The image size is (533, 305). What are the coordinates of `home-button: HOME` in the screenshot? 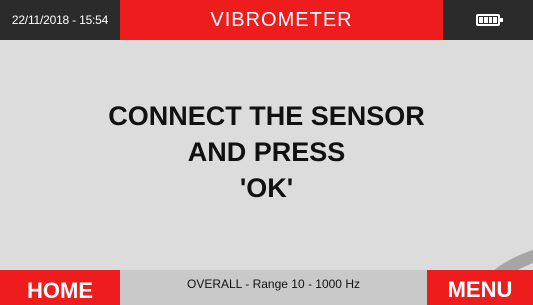 It's located at (60, 287).